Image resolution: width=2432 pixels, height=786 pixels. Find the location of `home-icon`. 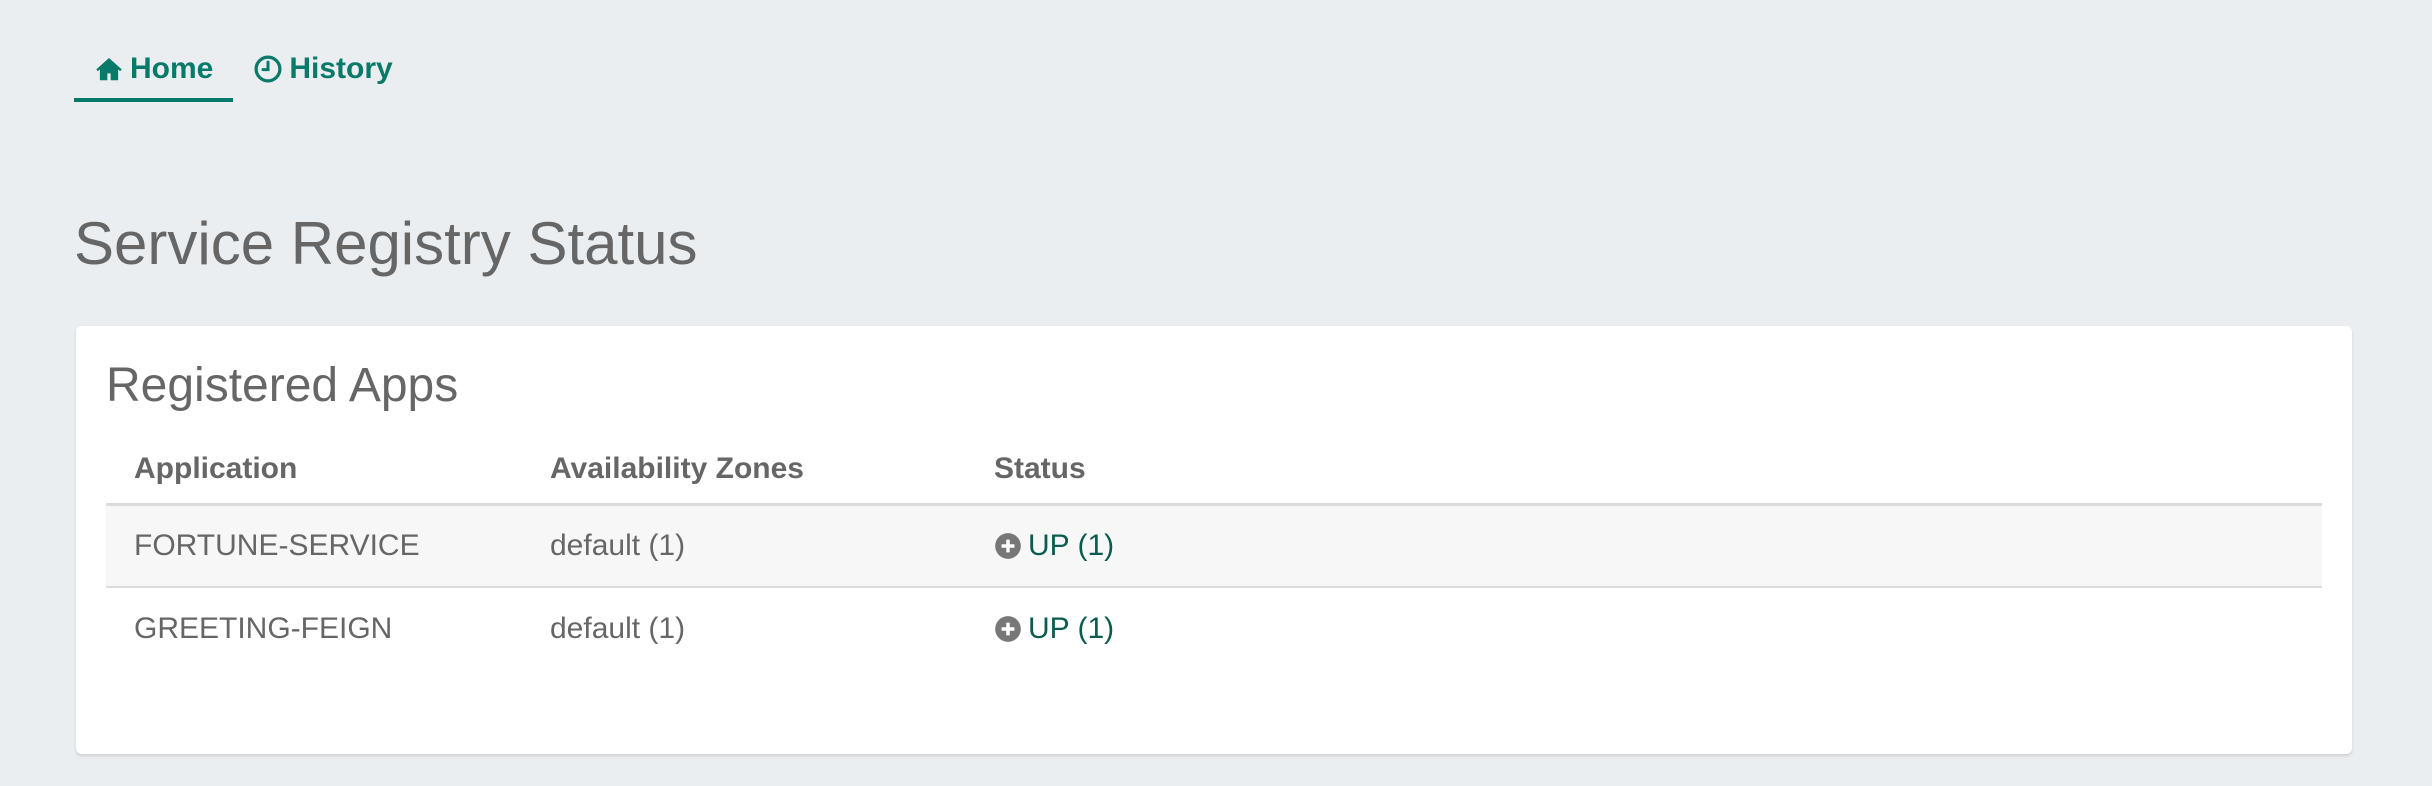

home-icon is located at coordinates (109, 69).